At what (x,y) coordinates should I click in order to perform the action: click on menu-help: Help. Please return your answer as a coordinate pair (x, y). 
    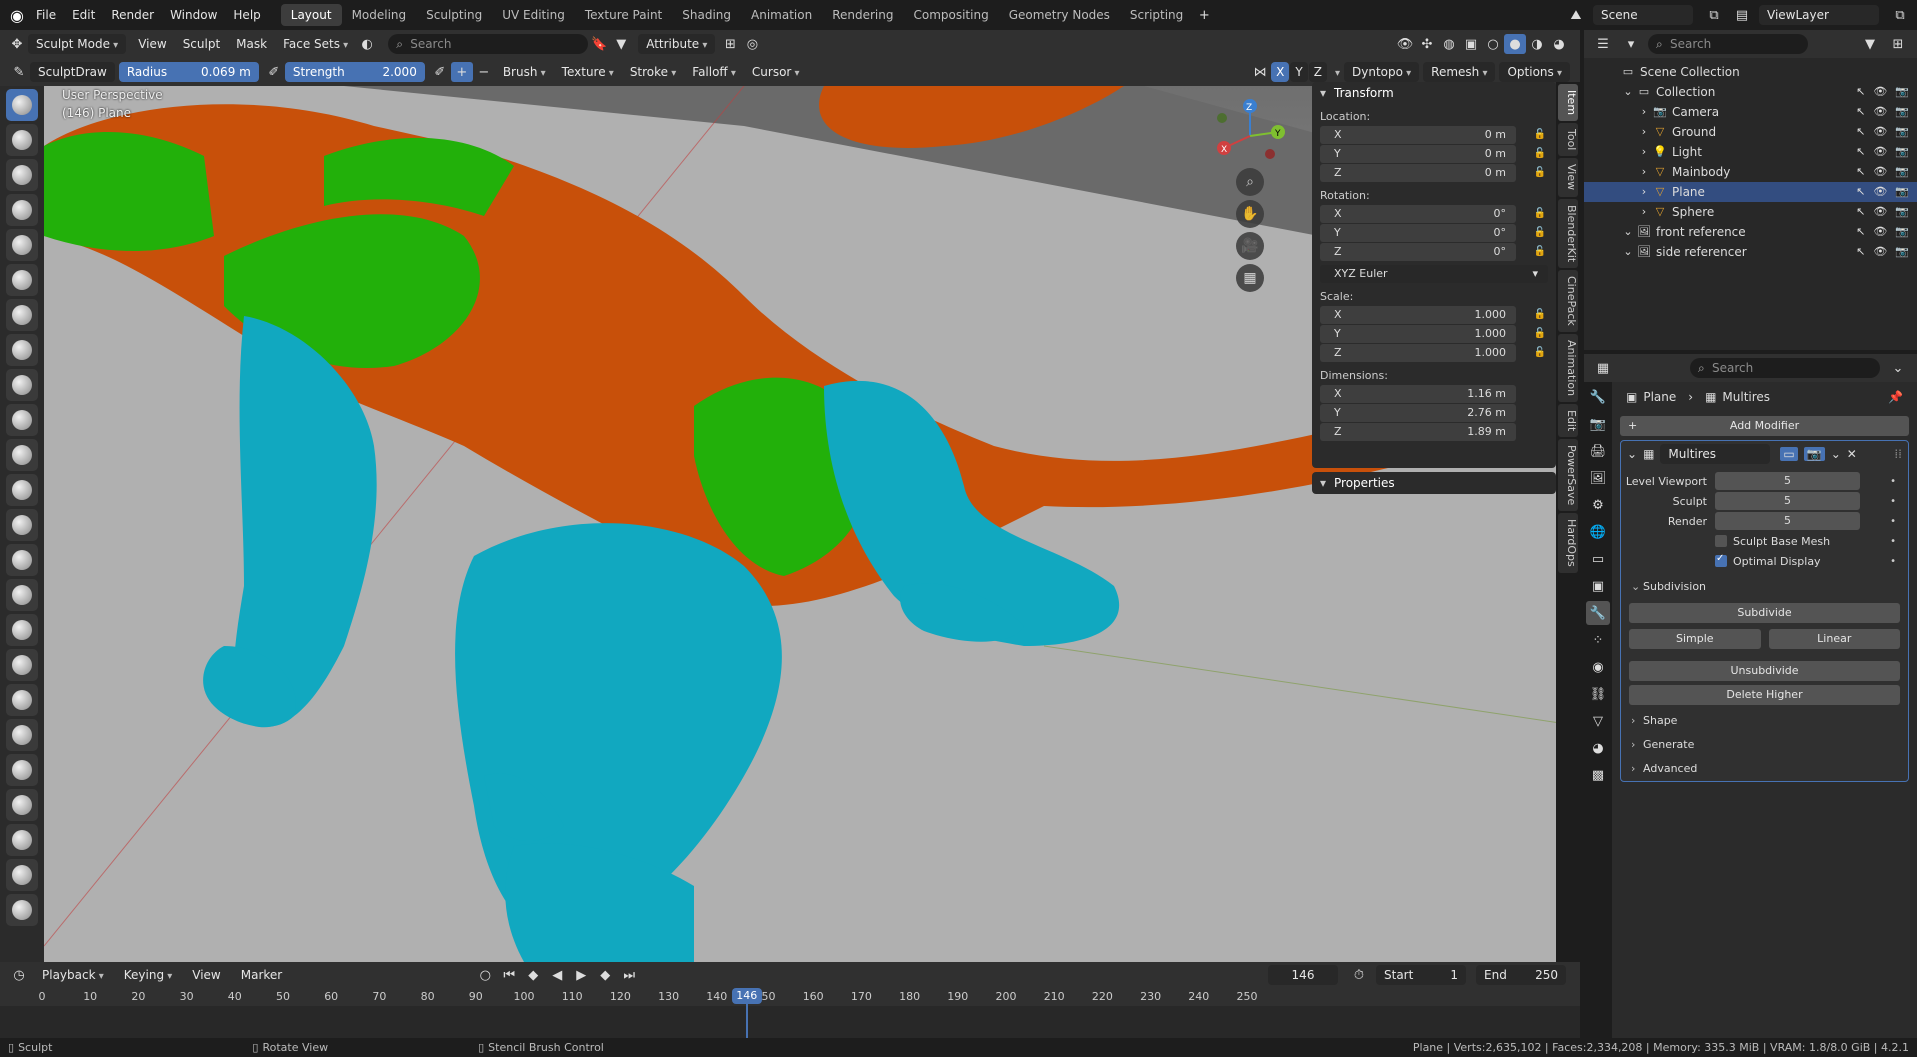
    Looking at the image, I should click on (246, 15).